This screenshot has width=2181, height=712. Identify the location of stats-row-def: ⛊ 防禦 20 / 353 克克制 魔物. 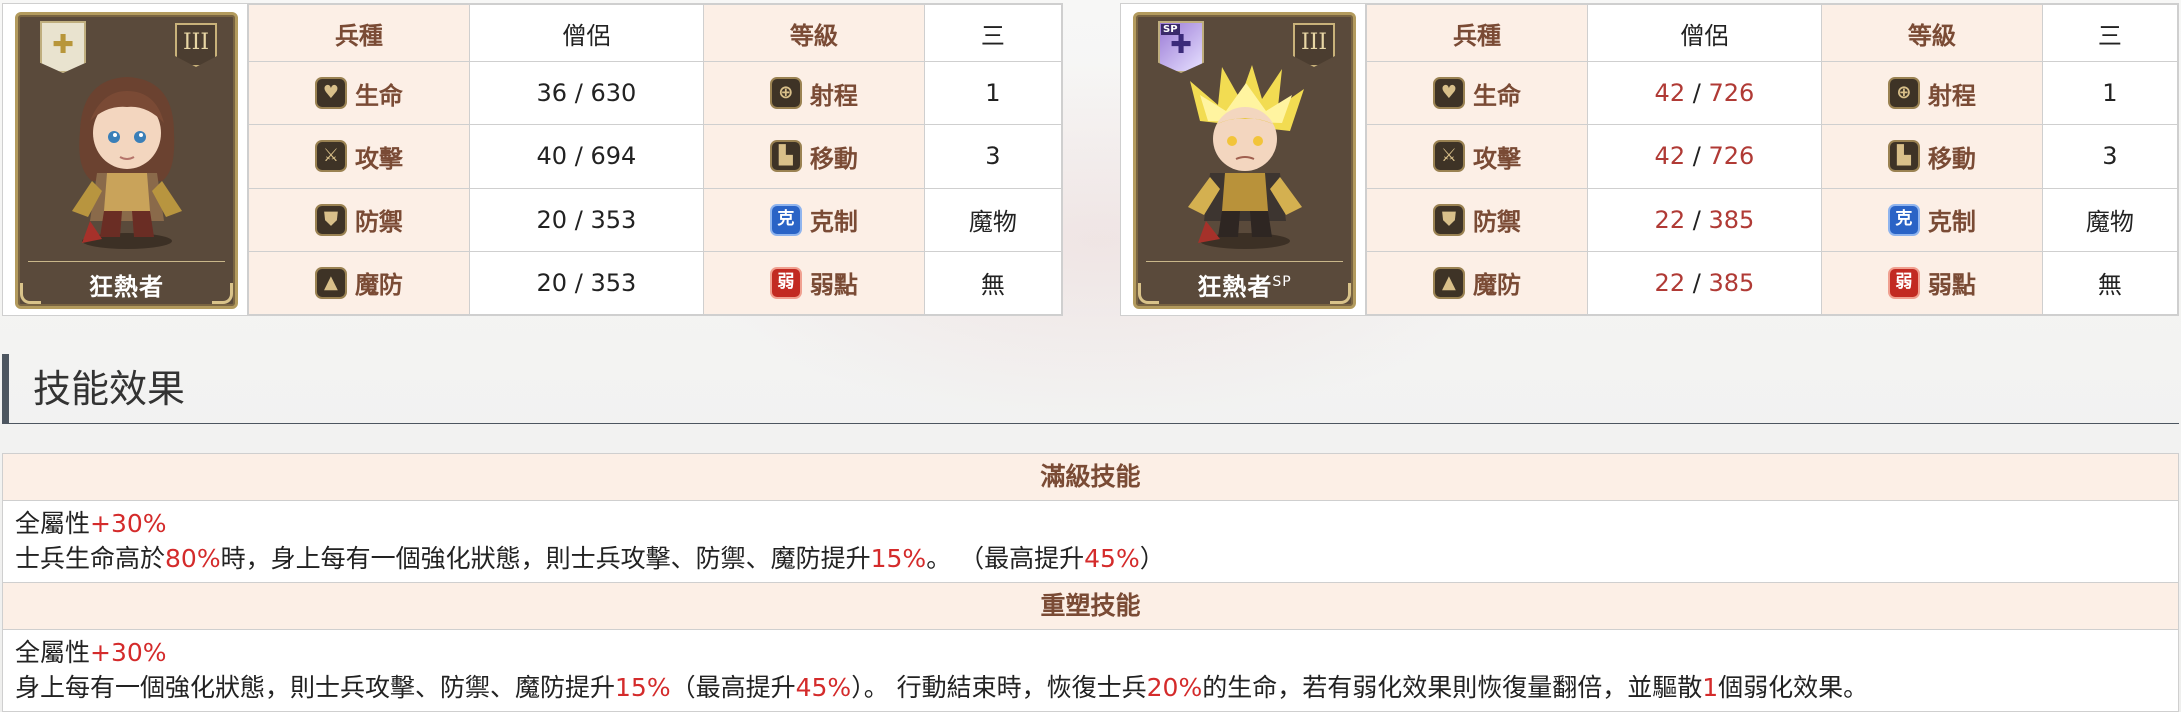
(655, 219).